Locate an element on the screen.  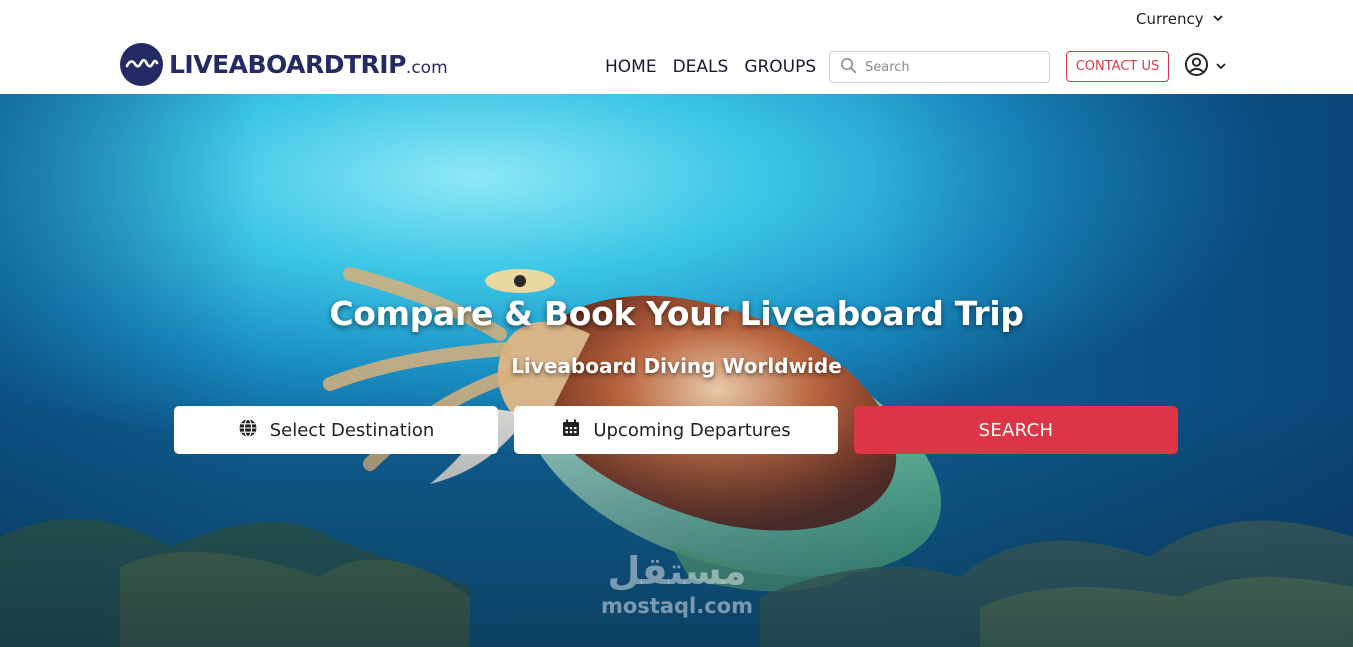
hero-search-button: SEARCH is located at coordinates (1016, 430).